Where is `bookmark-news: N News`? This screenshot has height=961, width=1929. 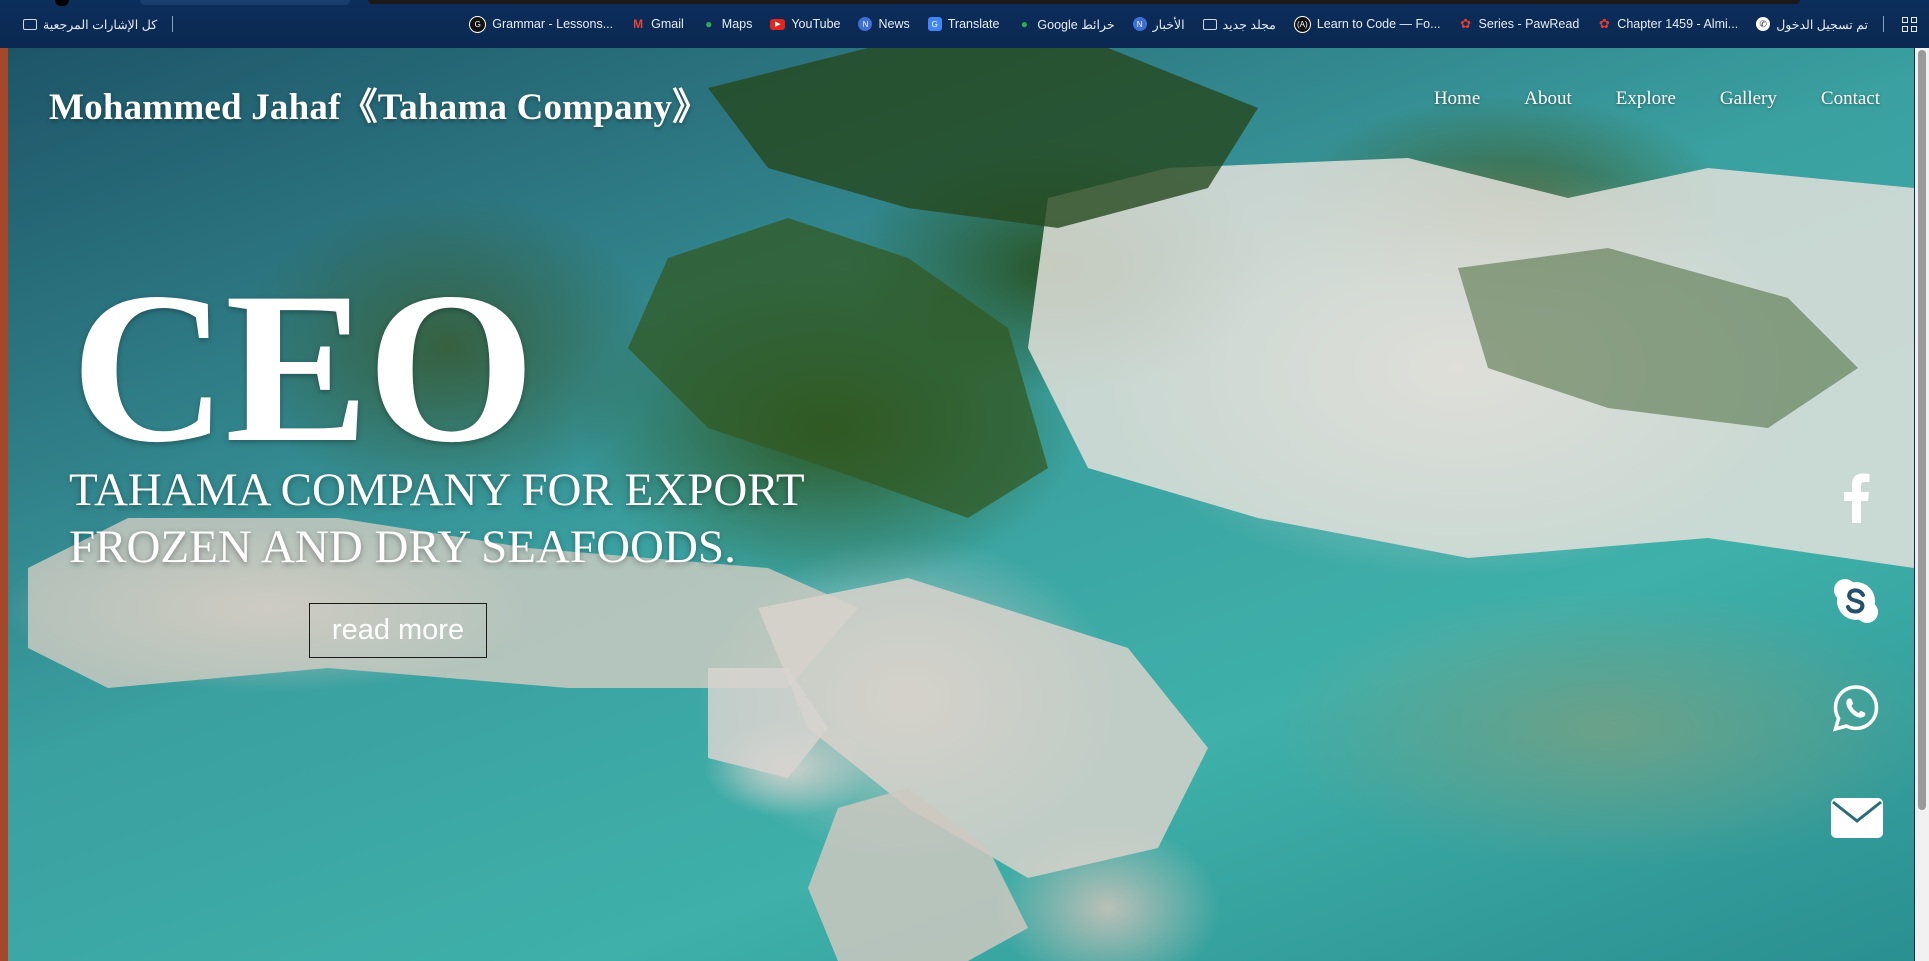
bookmark-news: N News is located at coordinates (883, 24).